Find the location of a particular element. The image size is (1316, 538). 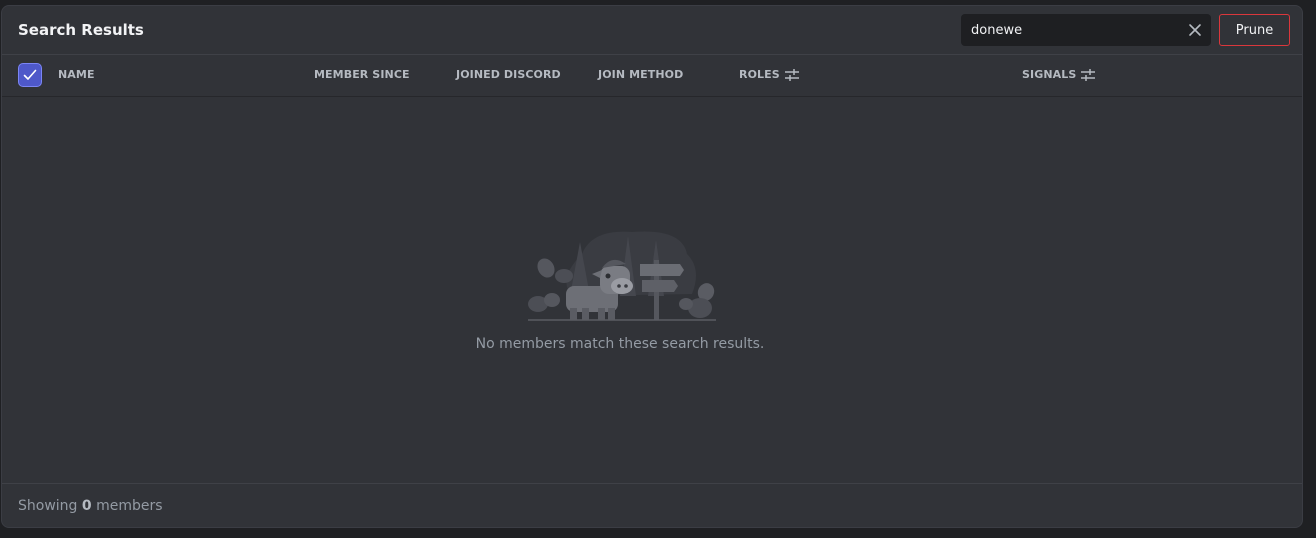

search-box is located at coordinates (1086, 30).